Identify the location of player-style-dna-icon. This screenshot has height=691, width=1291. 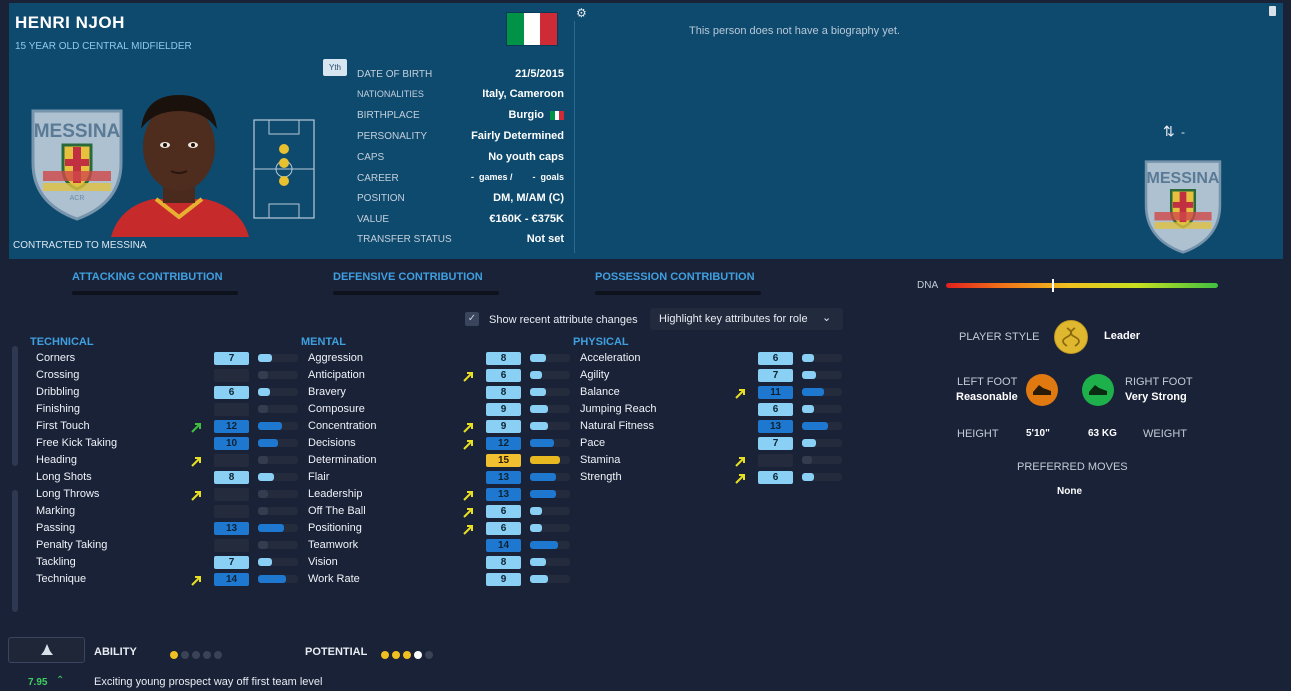
(1071, 337).